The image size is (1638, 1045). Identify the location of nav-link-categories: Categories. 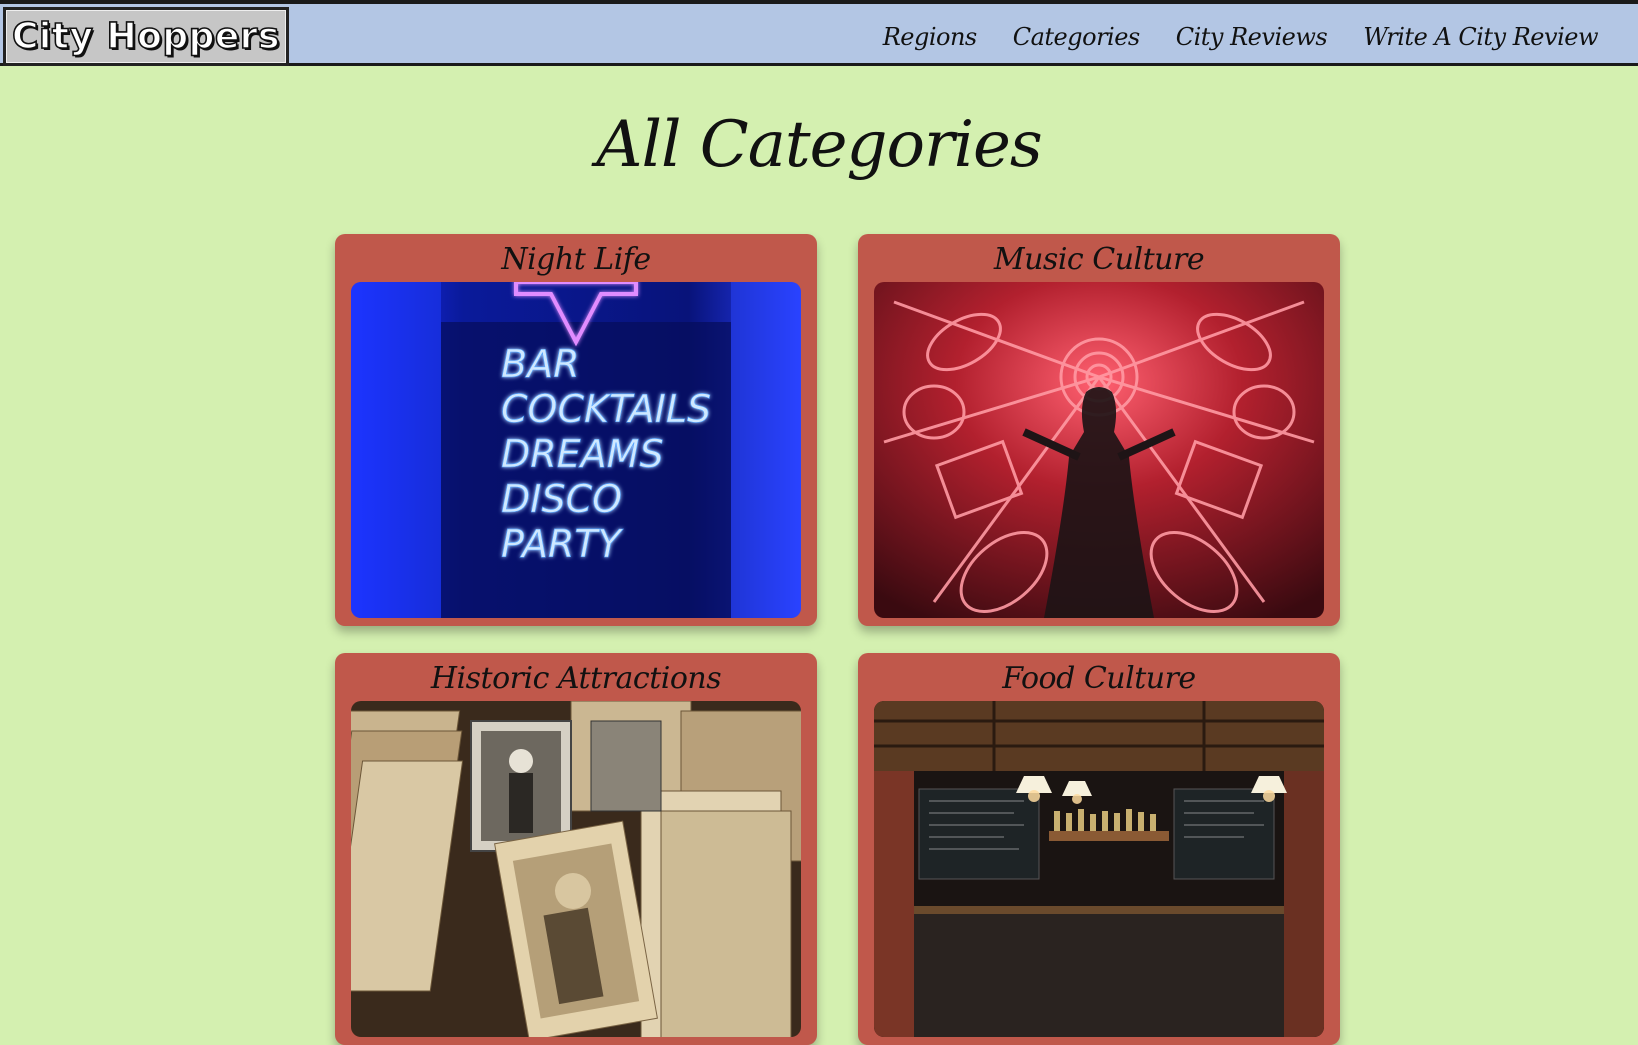
(1077, 37).